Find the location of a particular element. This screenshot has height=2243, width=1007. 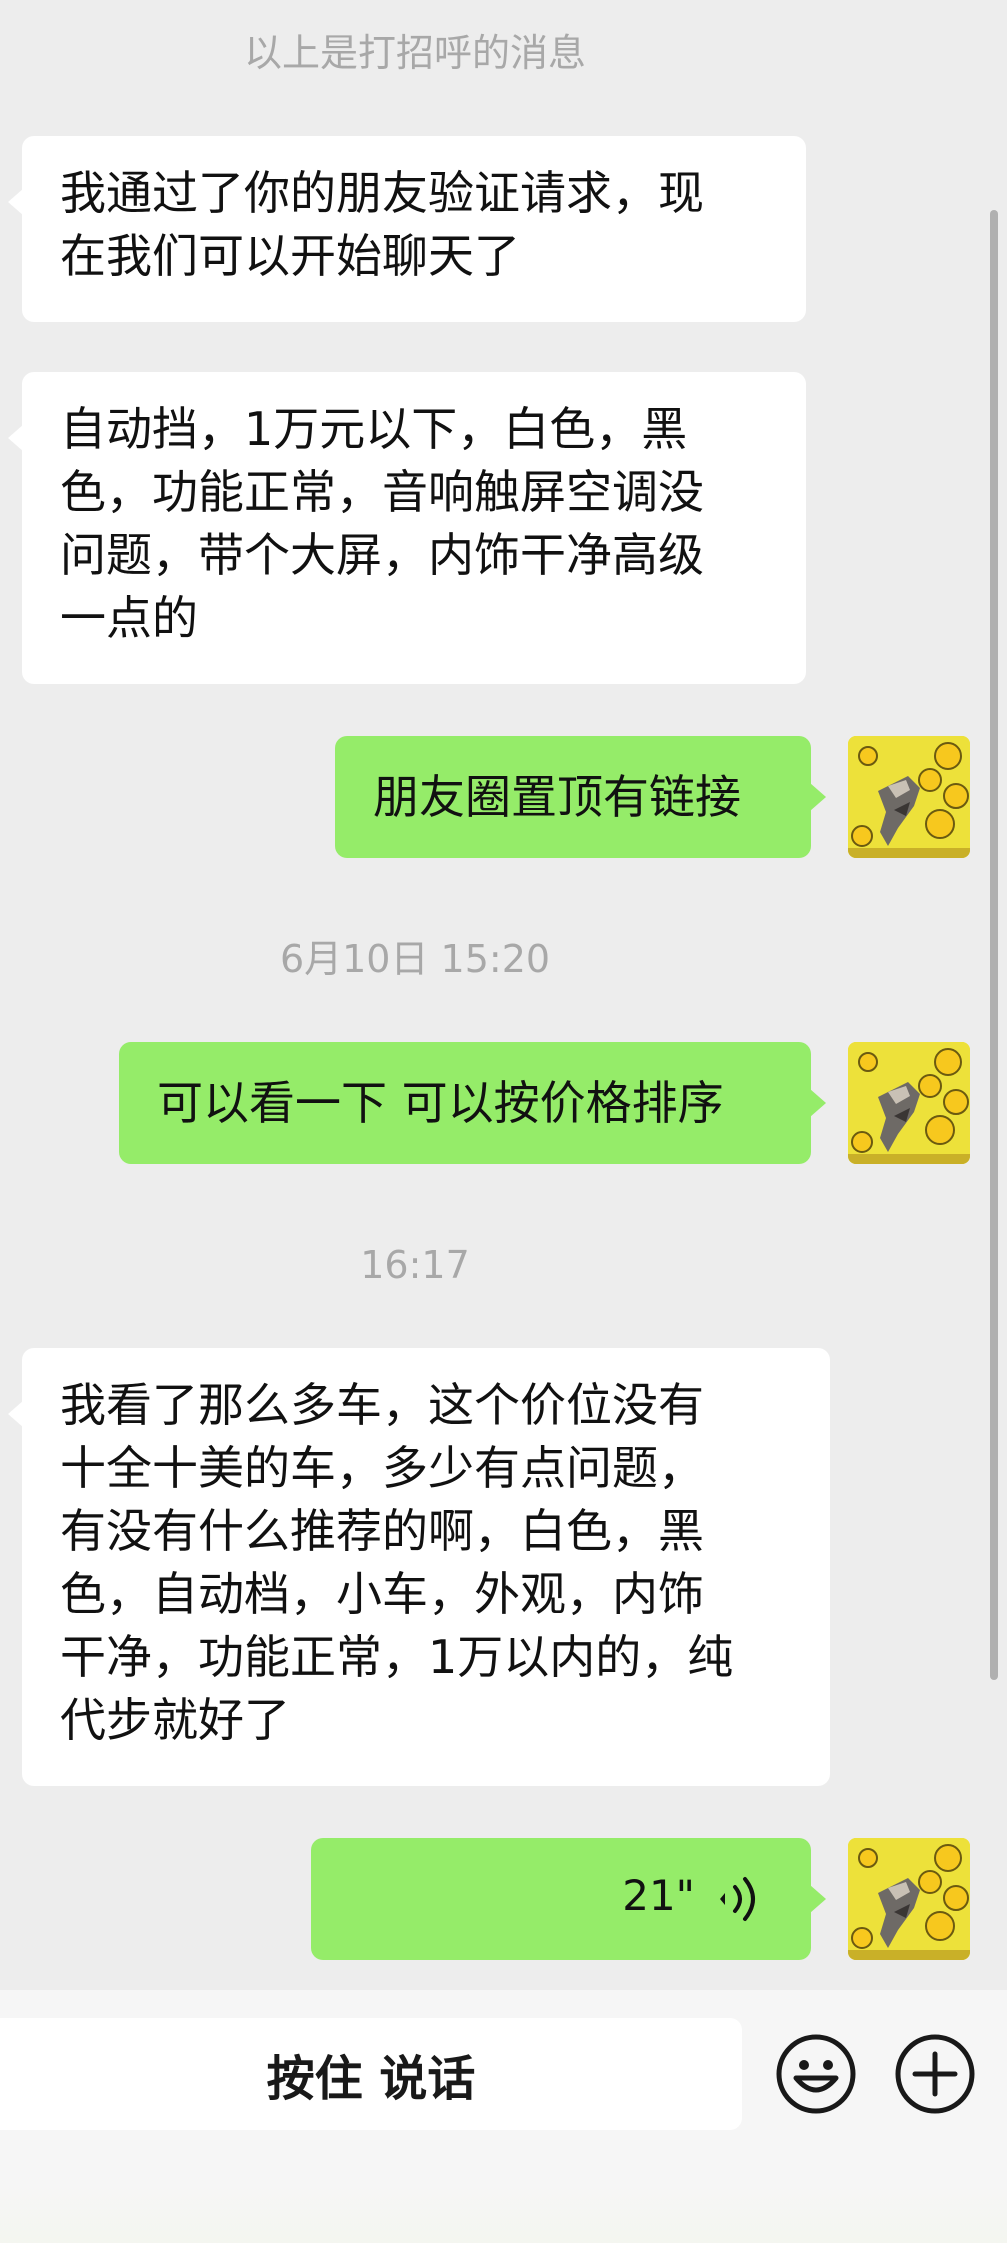

plus-icon is located at coordinates (935, 2074).